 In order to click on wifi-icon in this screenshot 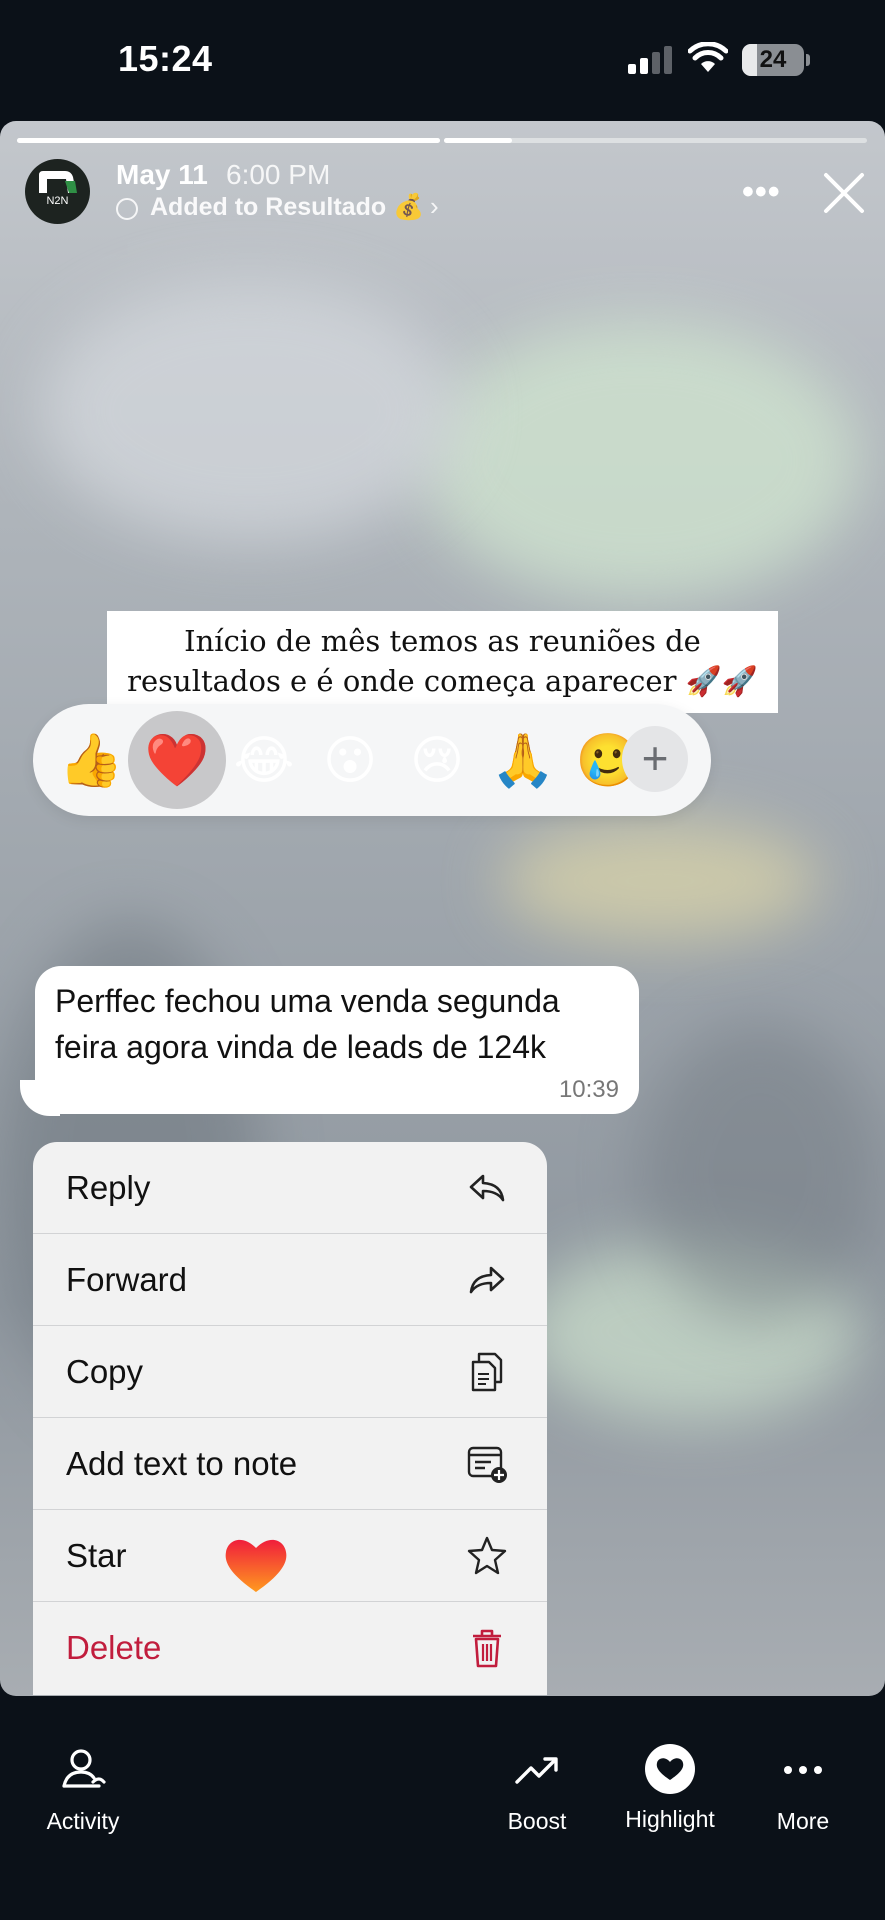, I will do `click(708, 57)`.